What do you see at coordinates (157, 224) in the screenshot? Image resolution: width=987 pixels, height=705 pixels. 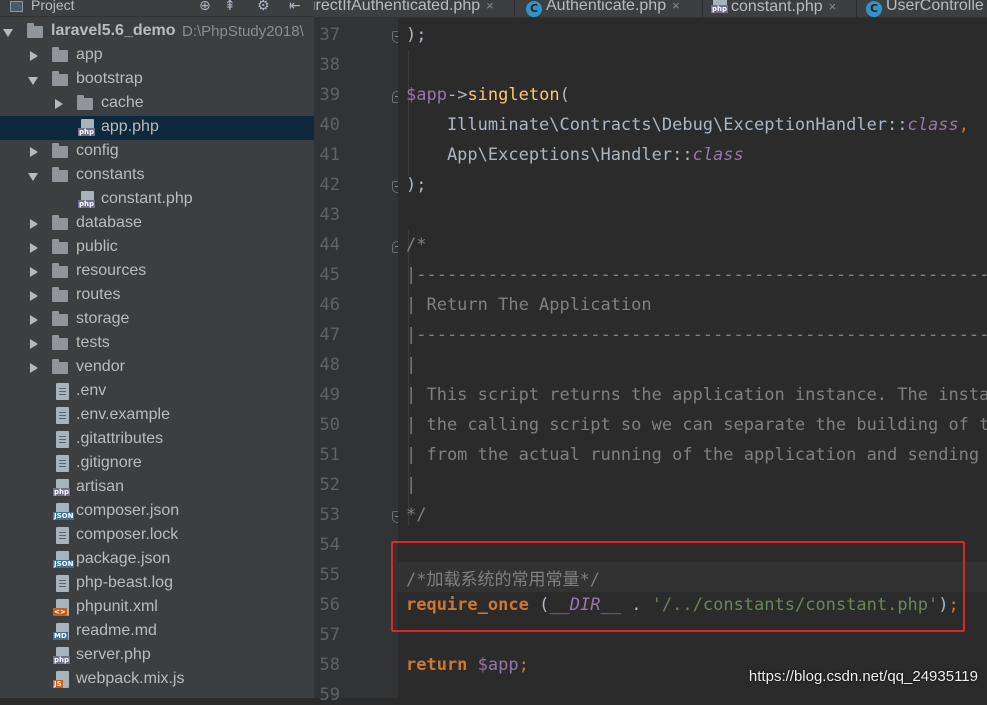 I see `tree-item: database` at bounding box center [157, 224].